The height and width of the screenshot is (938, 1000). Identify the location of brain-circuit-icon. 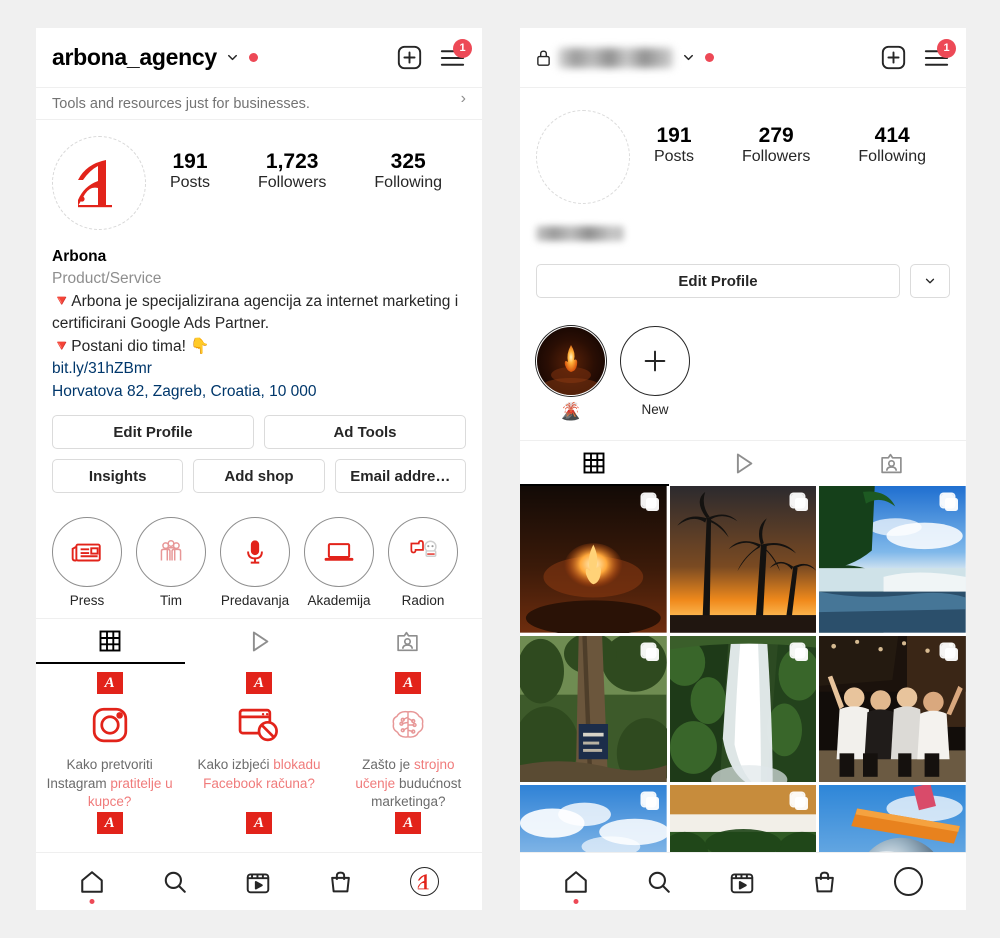
(408, 725).